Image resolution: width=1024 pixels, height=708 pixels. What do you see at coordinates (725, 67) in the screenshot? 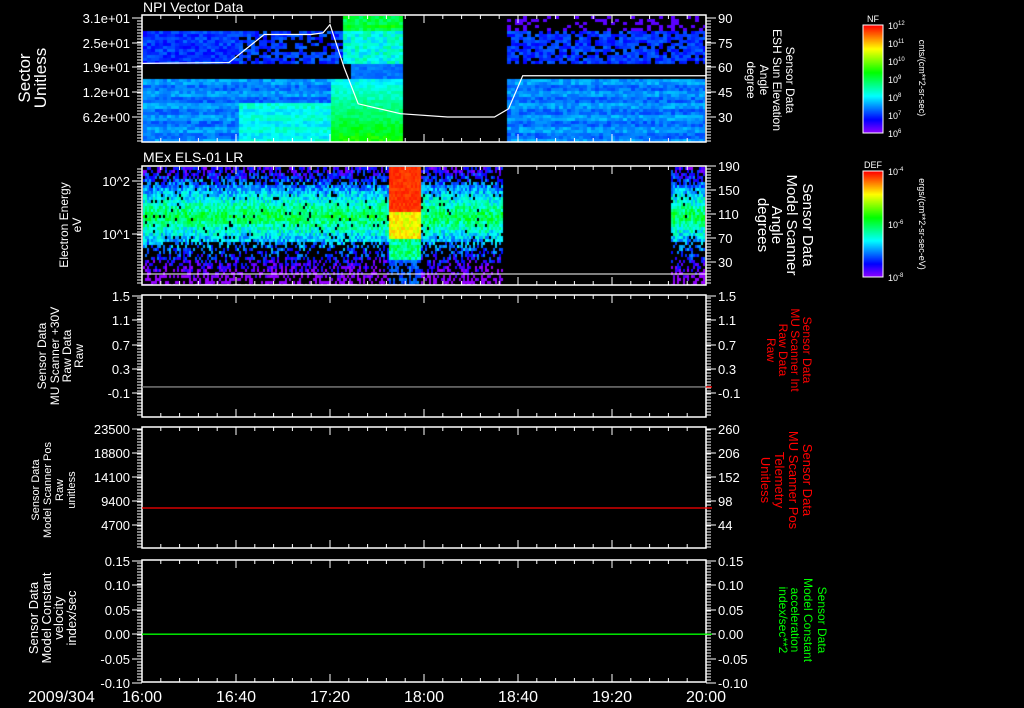
I see `y2-tick-label: 60` at bounding box center [725, 67].